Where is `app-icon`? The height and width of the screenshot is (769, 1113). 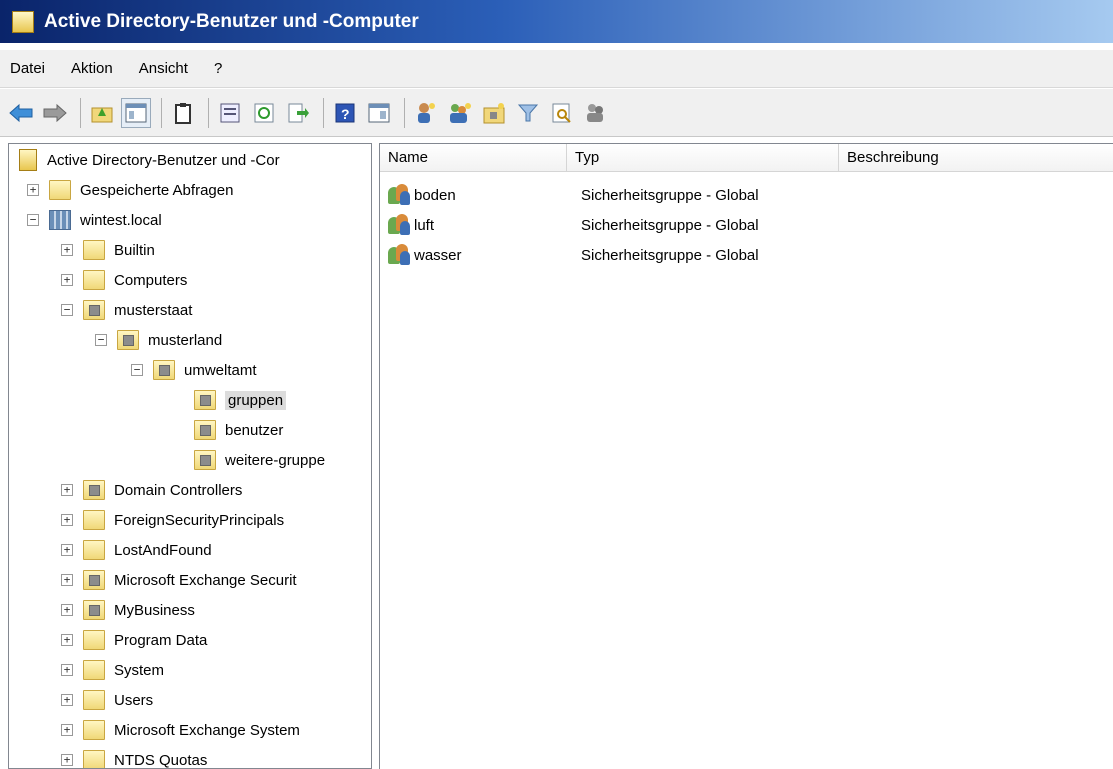 app-icon is located at coordinates (23, 21).